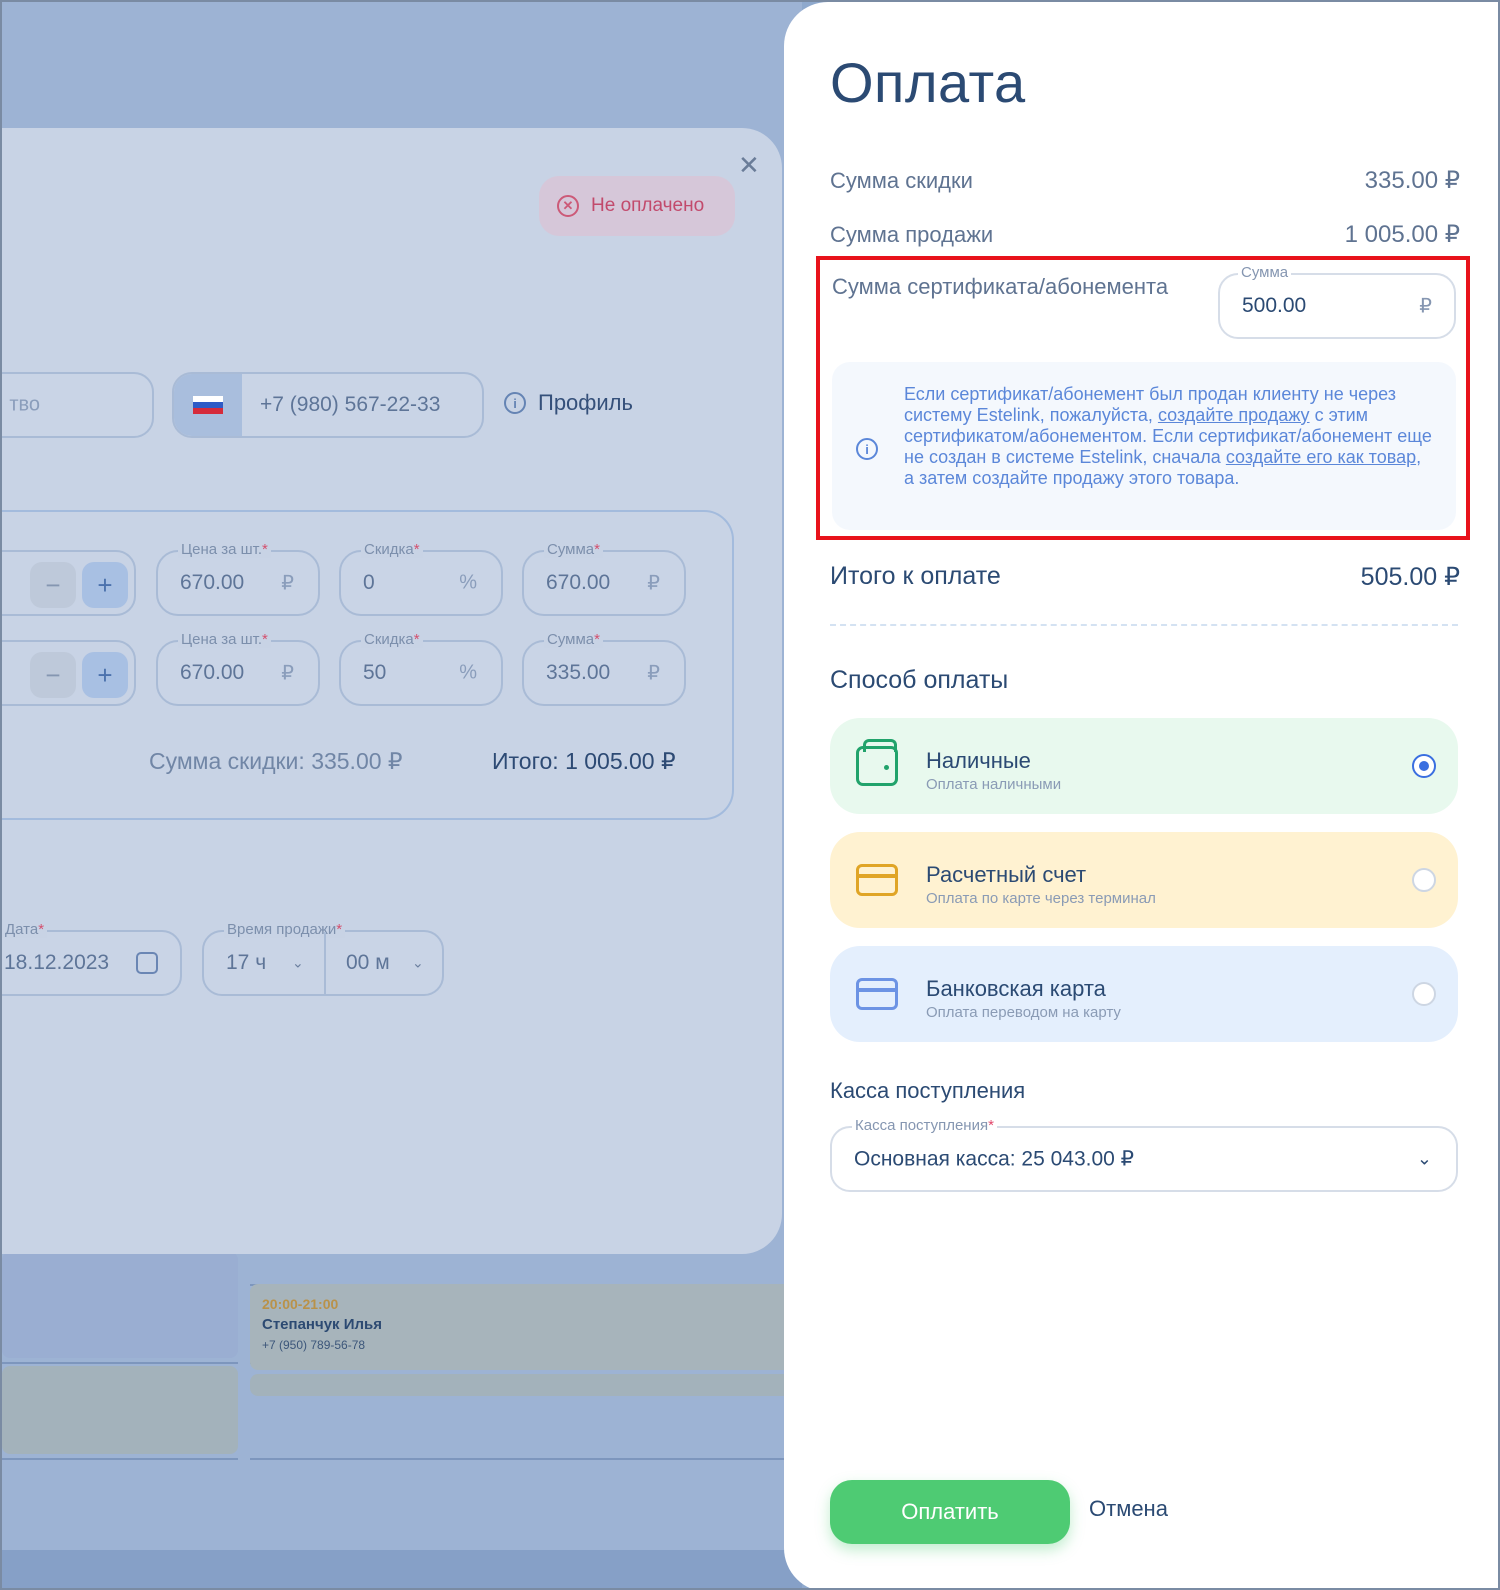 The height and width of the screenshot is (1590, 1500). I want to click on grand-total-label: Итого:, so click(525, 761).